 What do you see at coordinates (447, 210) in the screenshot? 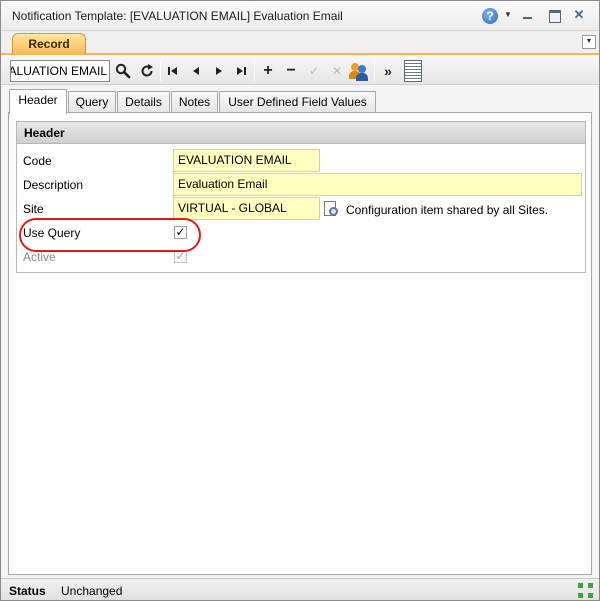
I see `site-shared-note: Configuration item shared by all Sites.` at bounding box center [447, 210].